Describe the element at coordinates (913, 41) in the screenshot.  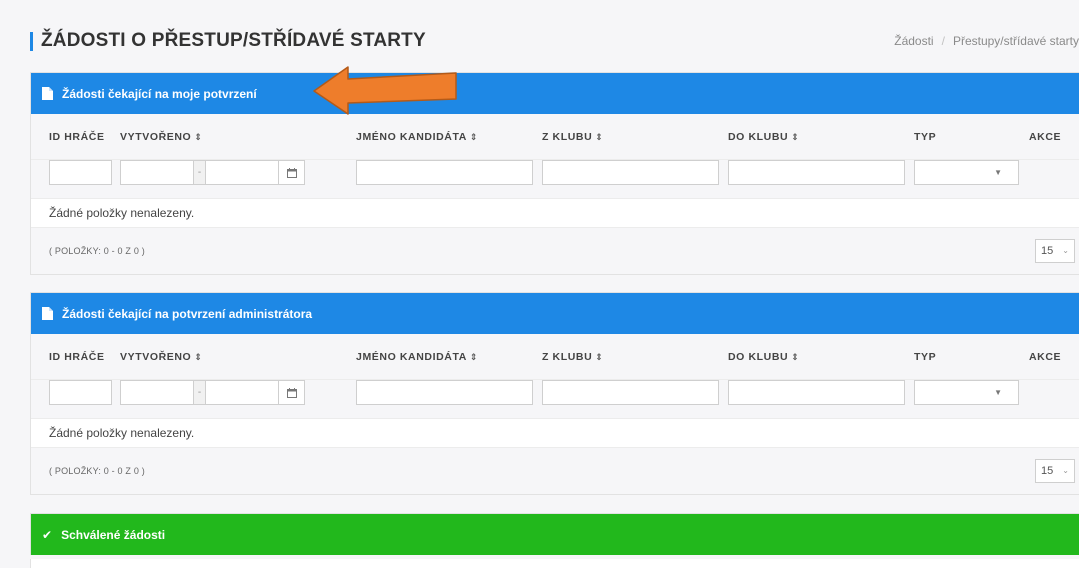
I see `breadcrumb-item-requests: Žádosti` at that location.